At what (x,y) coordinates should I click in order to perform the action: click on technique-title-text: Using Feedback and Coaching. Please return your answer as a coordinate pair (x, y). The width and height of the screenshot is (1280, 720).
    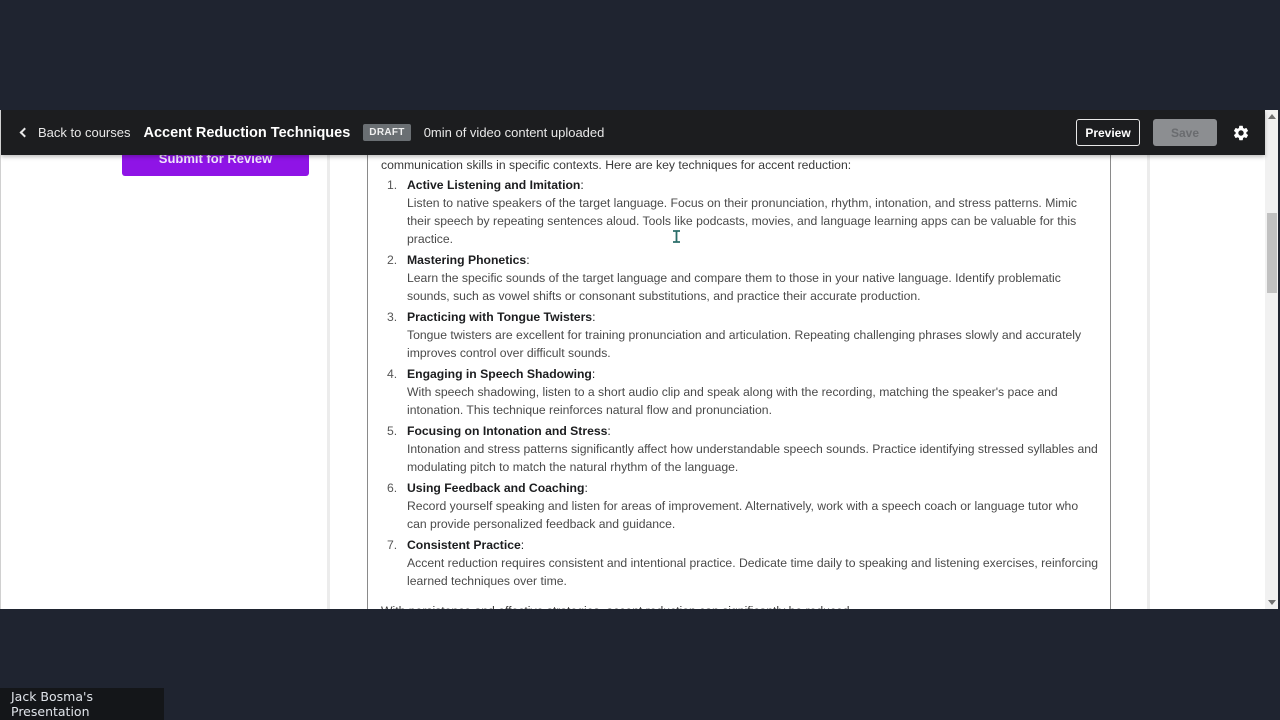
    Looking at the image, I should click on (496, 488).